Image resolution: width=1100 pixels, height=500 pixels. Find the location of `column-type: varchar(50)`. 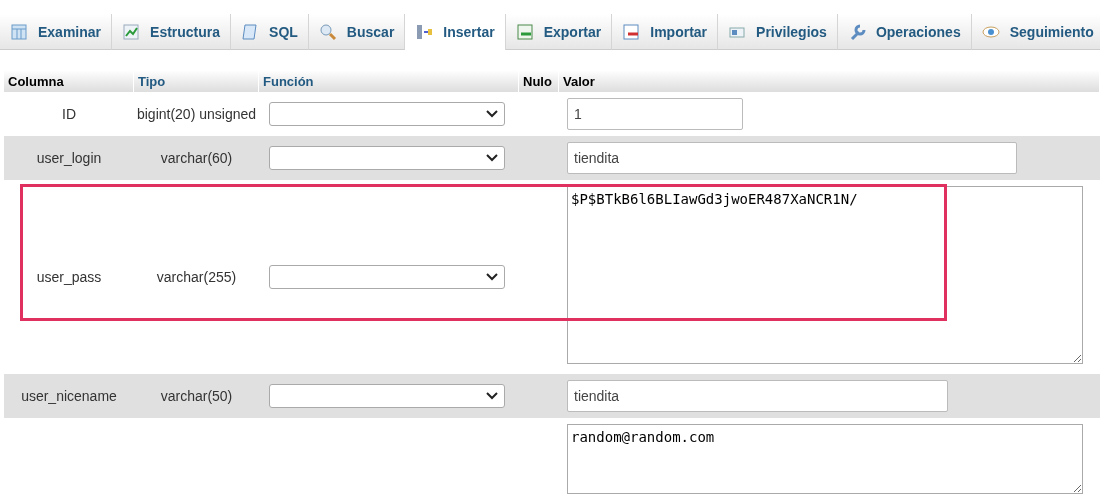

column-type: varchar(50) is located at coordinates (196, 396).